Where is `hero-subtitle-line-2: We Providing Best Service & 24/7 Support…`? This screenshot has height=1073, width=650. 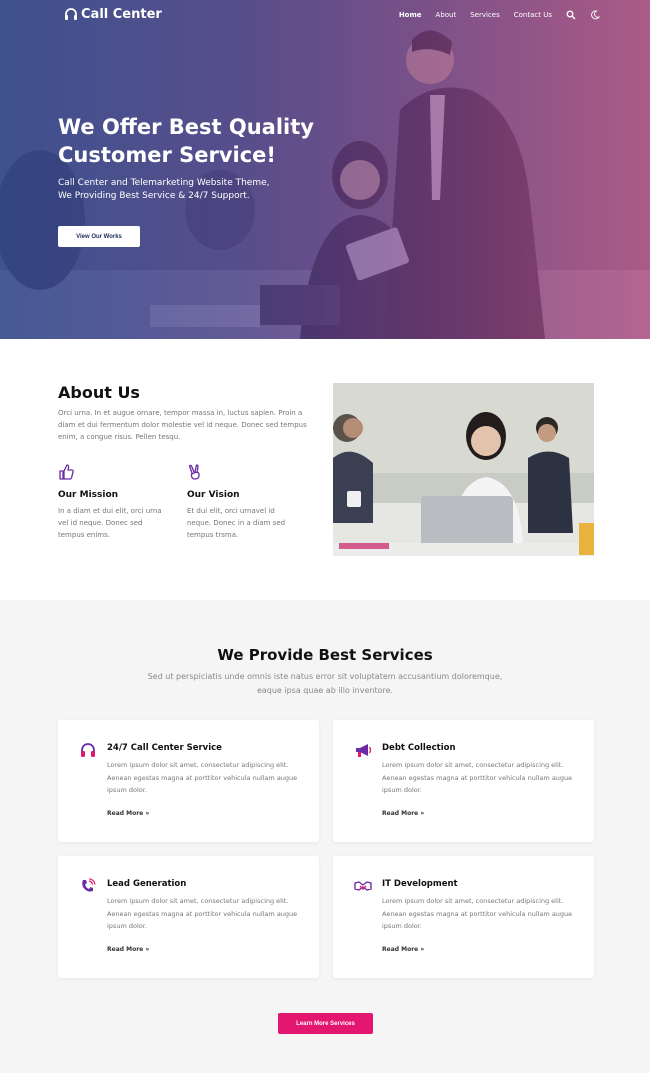 hero-subtitle-line-2: We Providing Best Service & 24/7 Support… is located at coordinates (154, 196).